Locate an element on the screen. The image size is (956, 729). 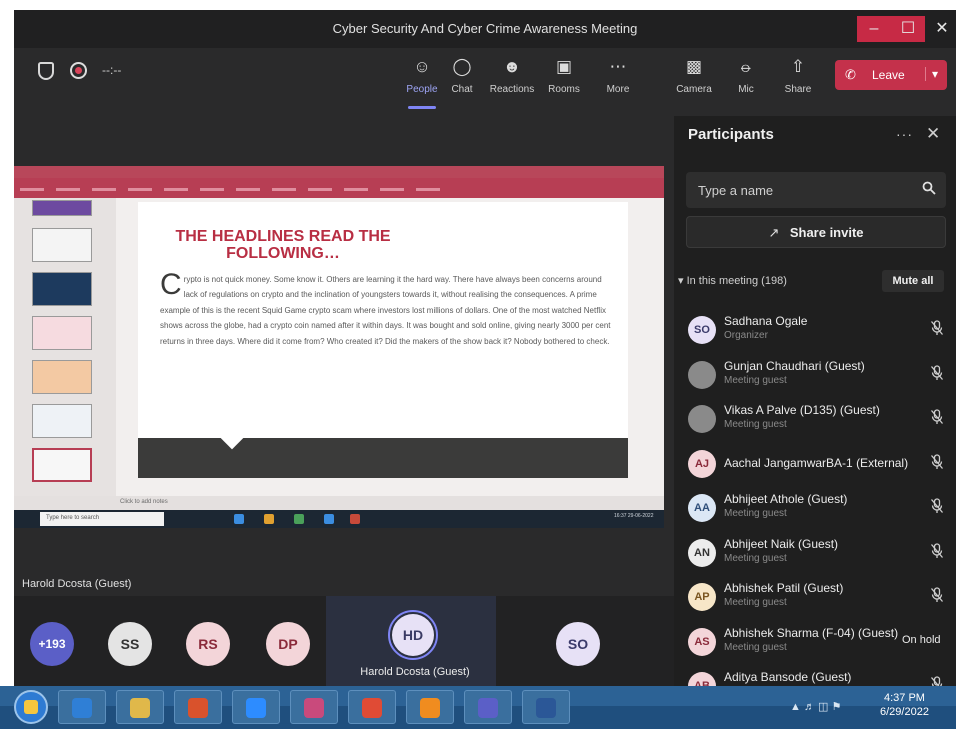
word-icon is located at coordinates (546, 708).